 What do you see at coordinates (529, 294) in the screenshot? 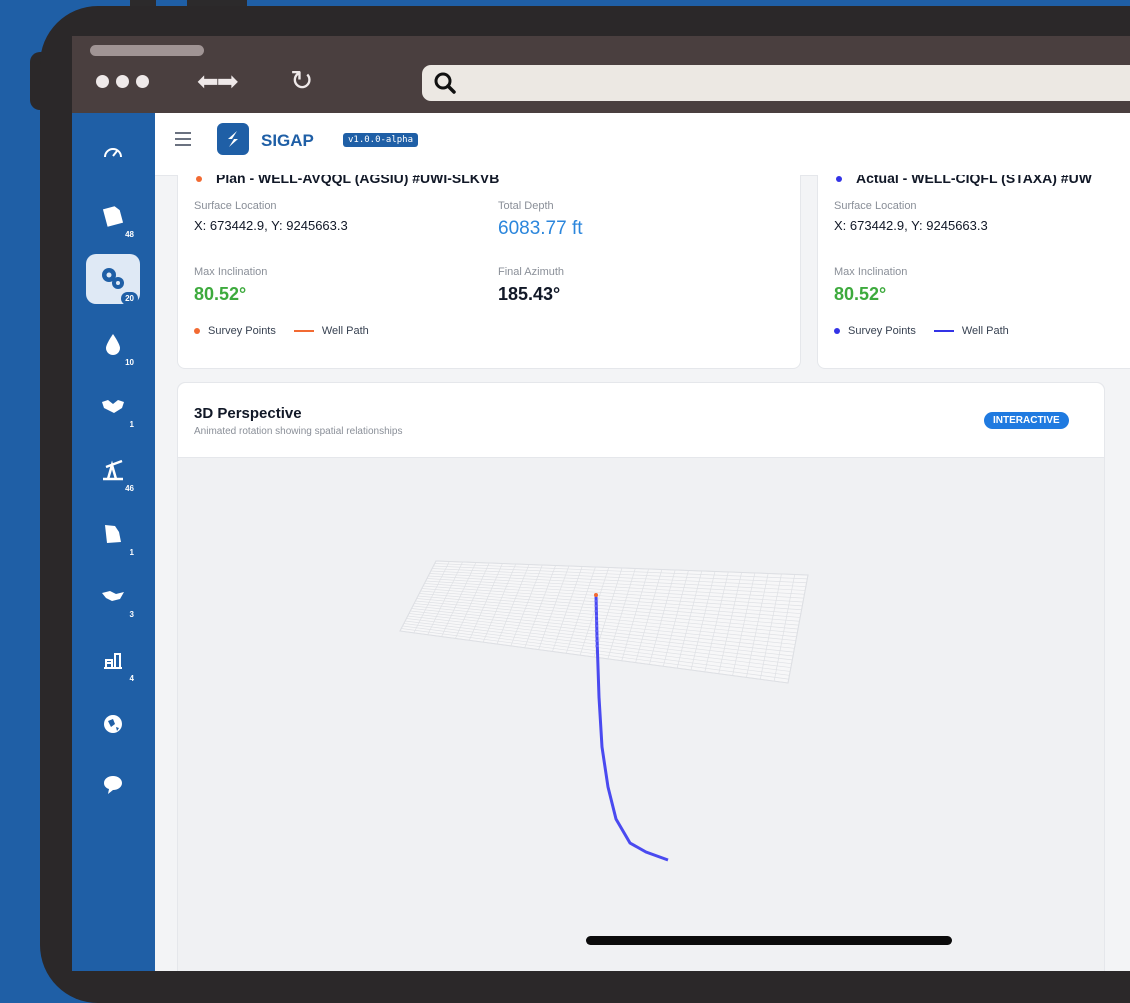
I see `final-azimuth-value: 185.43°` at bounding box center [529, 294].